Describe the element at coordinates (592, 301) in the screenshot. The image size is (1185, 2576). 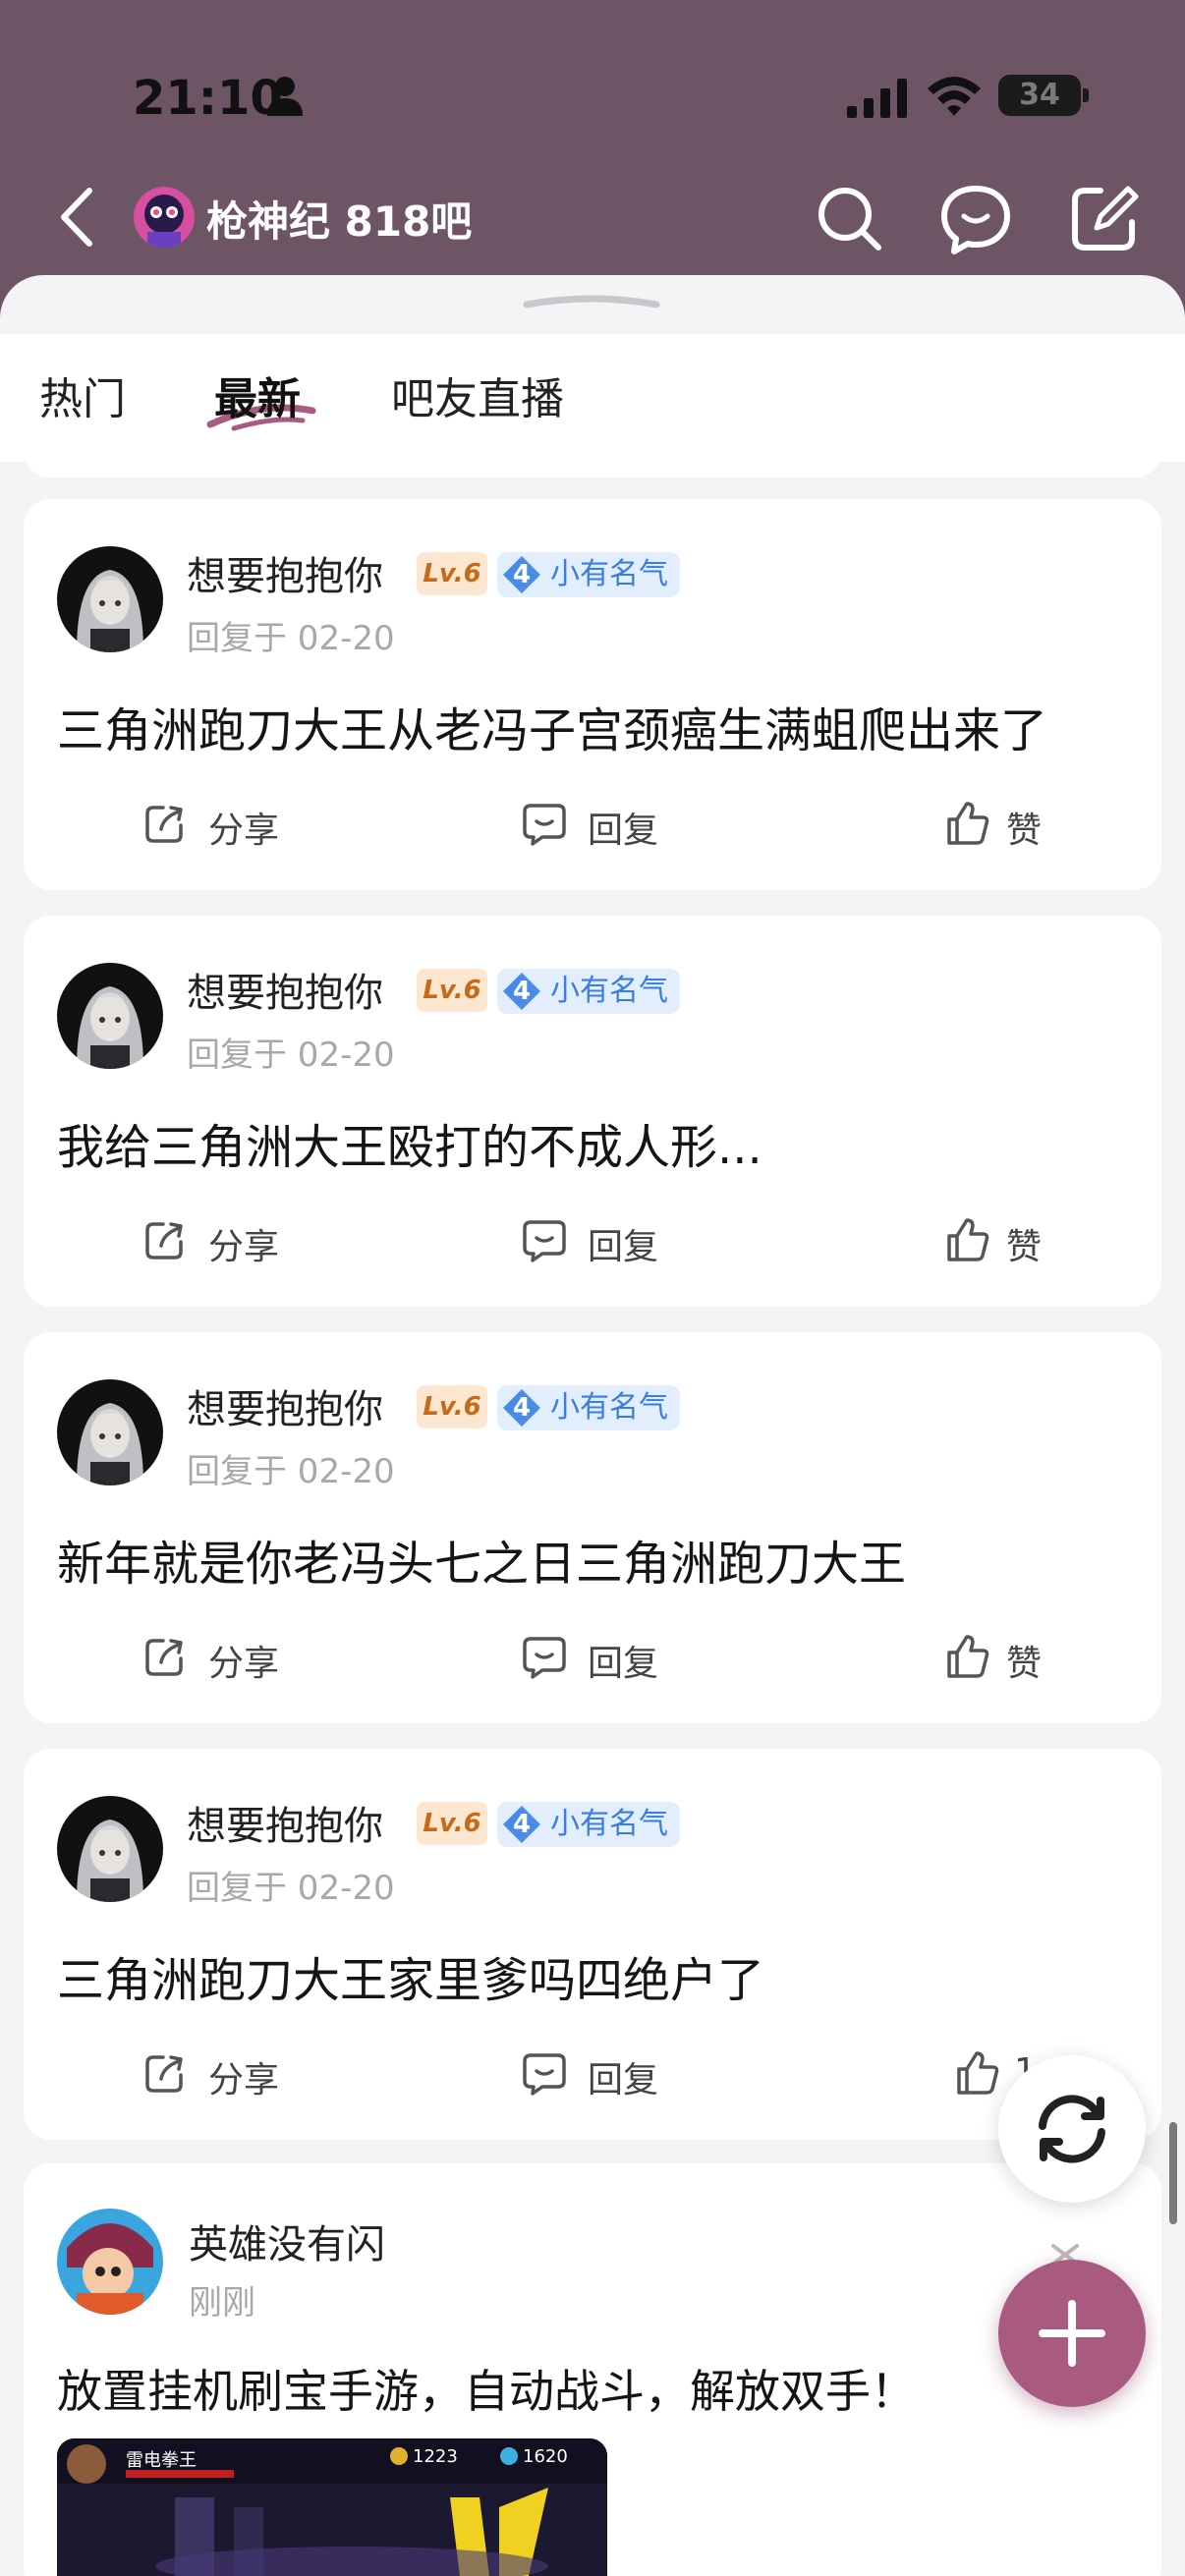
I see `sheet-grabber` at that location.